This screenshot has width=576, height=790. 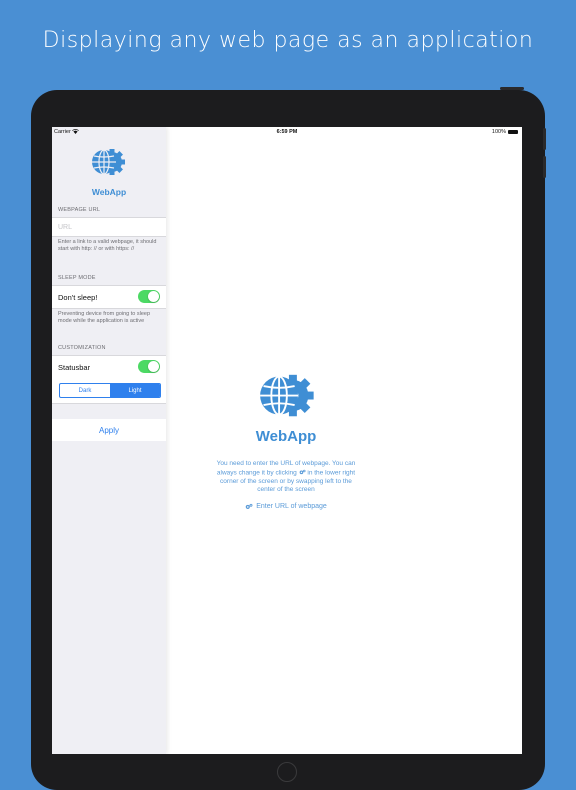 What do you see at coordinates (512, 88) in the screenshot?
I see `power-button` at bounding box center [512, 88].